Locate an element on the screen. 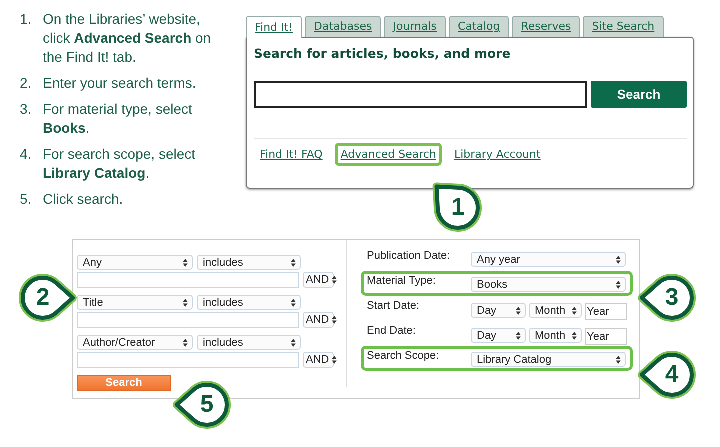 This screenshot has height=447, width=720. step-number: 3. is located at coordinates (26, 109).